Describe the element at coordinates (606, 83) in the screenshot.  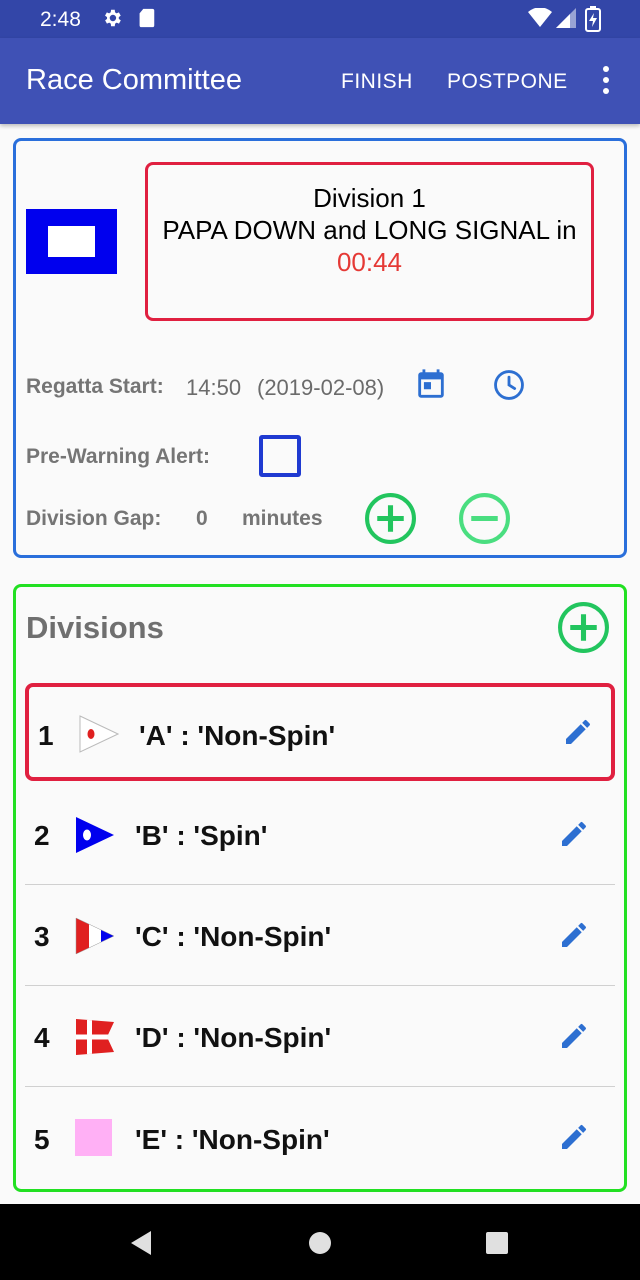
I see `overflow-menu-icon` at that location.